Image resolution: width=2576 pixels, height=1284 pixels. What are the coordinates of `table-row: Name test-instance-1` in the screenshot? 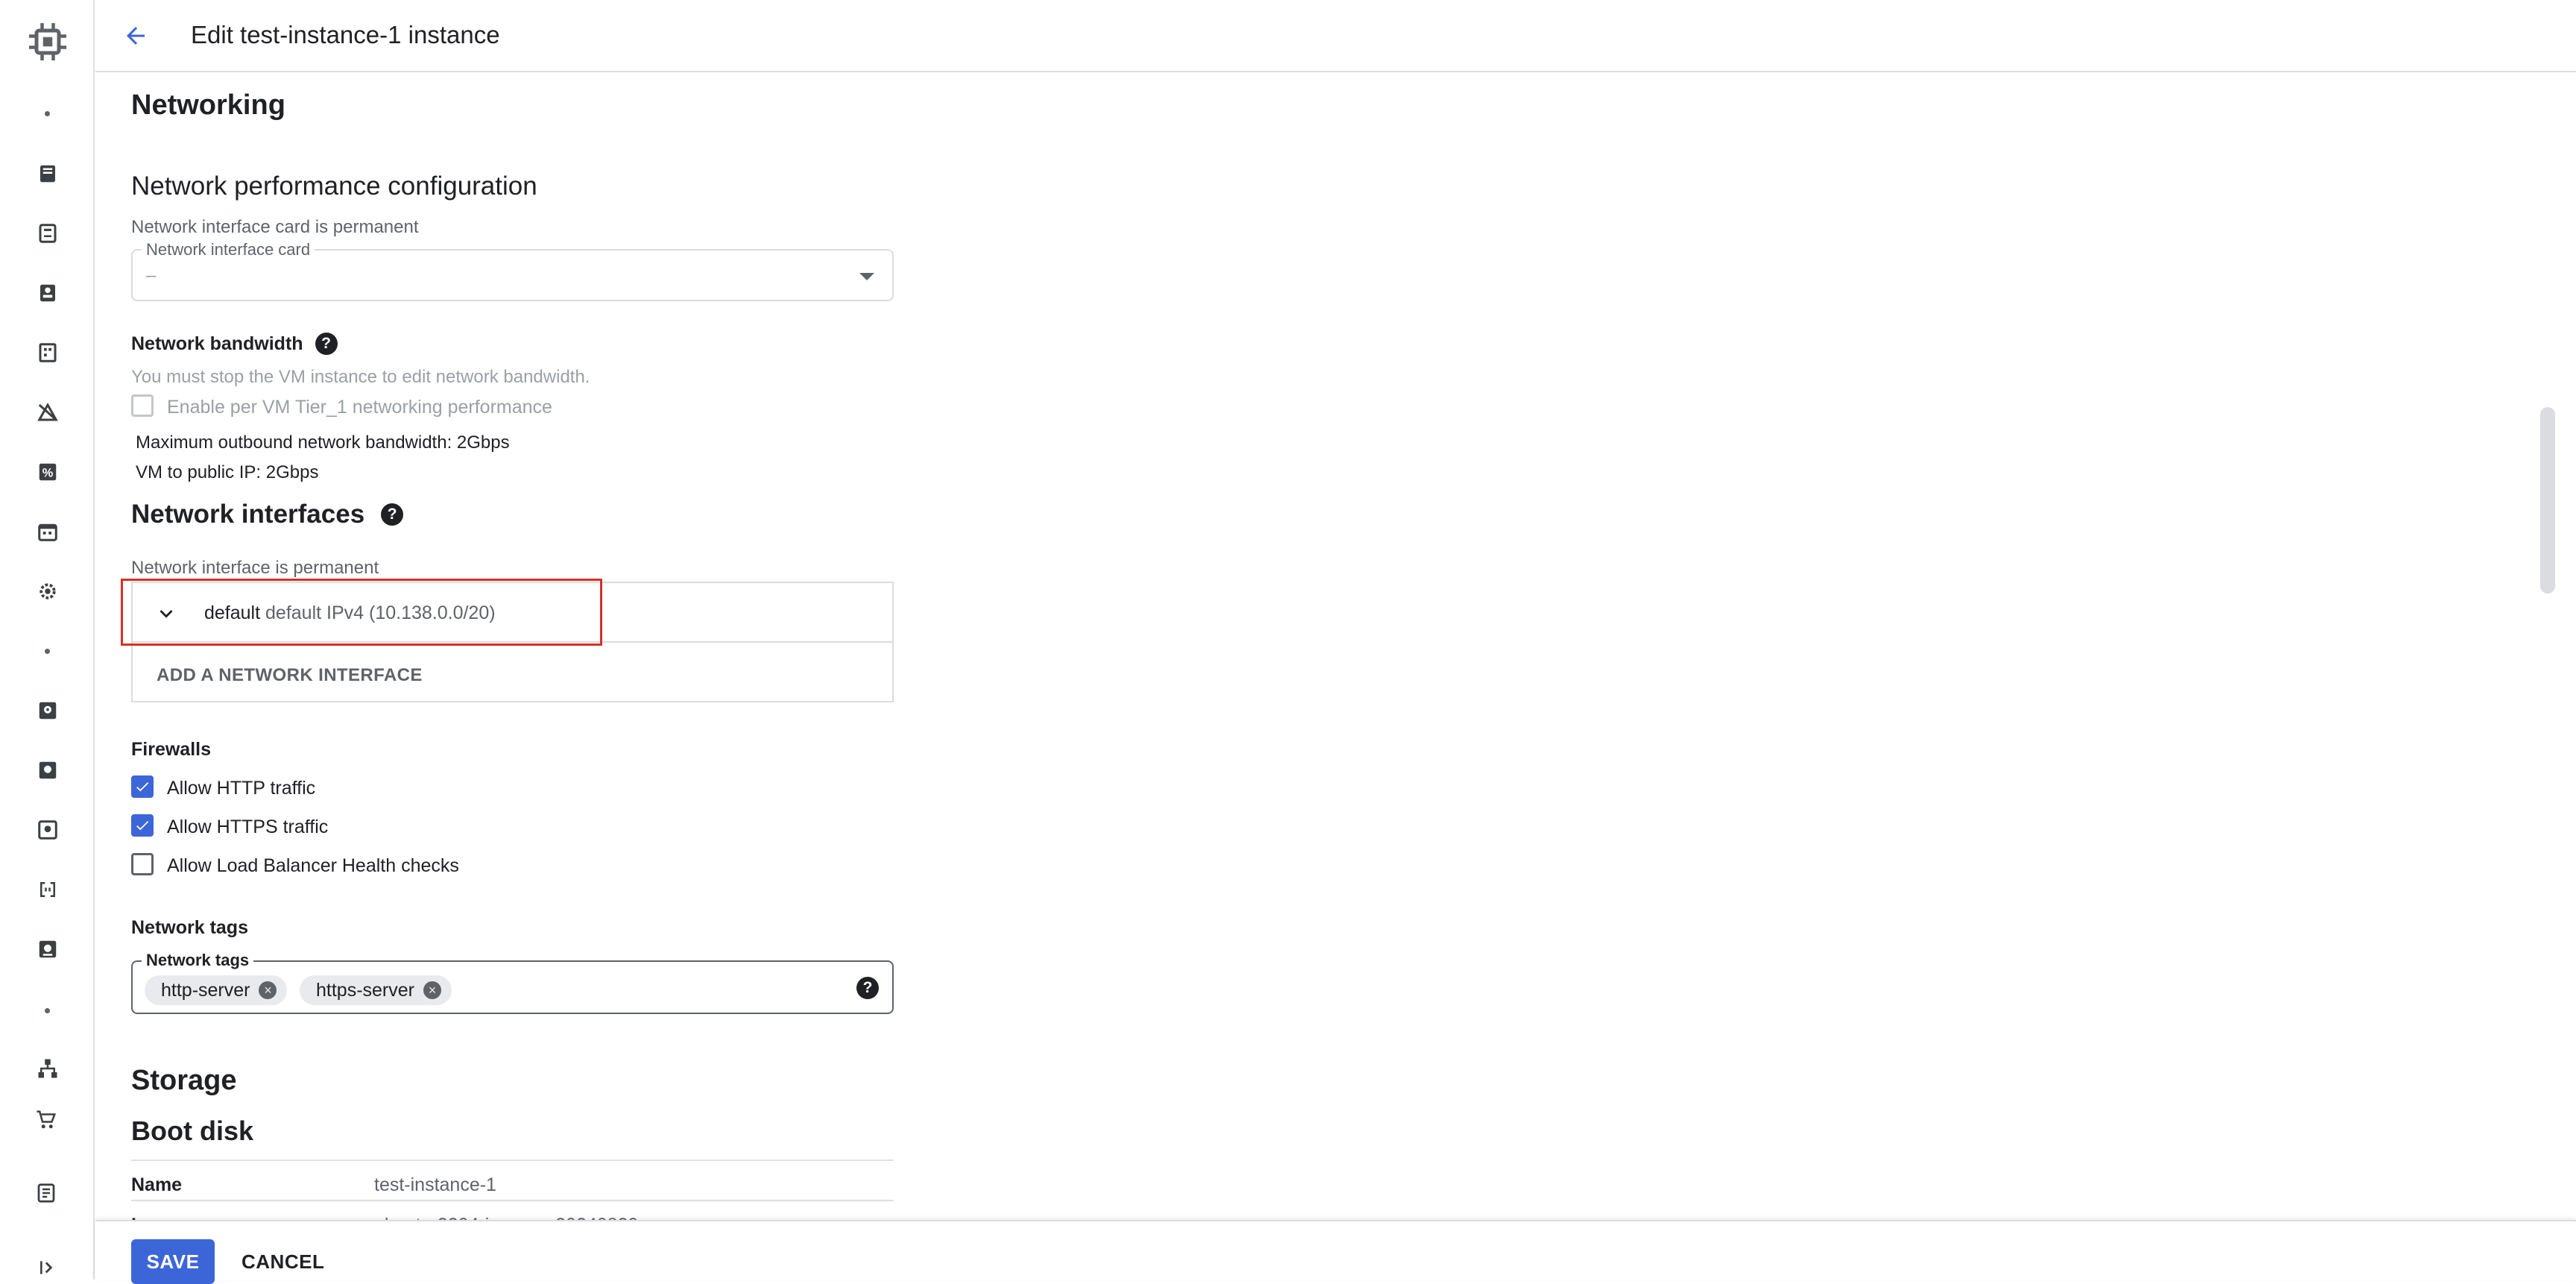 It's located at (512, 1180).